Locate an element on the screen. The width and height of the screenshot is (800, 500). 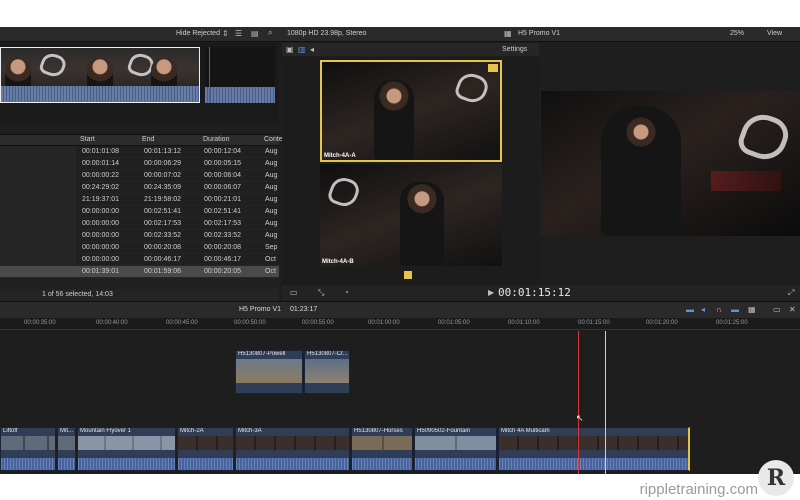
transform-icon: ⤡ is located at coordinates (321, 293).